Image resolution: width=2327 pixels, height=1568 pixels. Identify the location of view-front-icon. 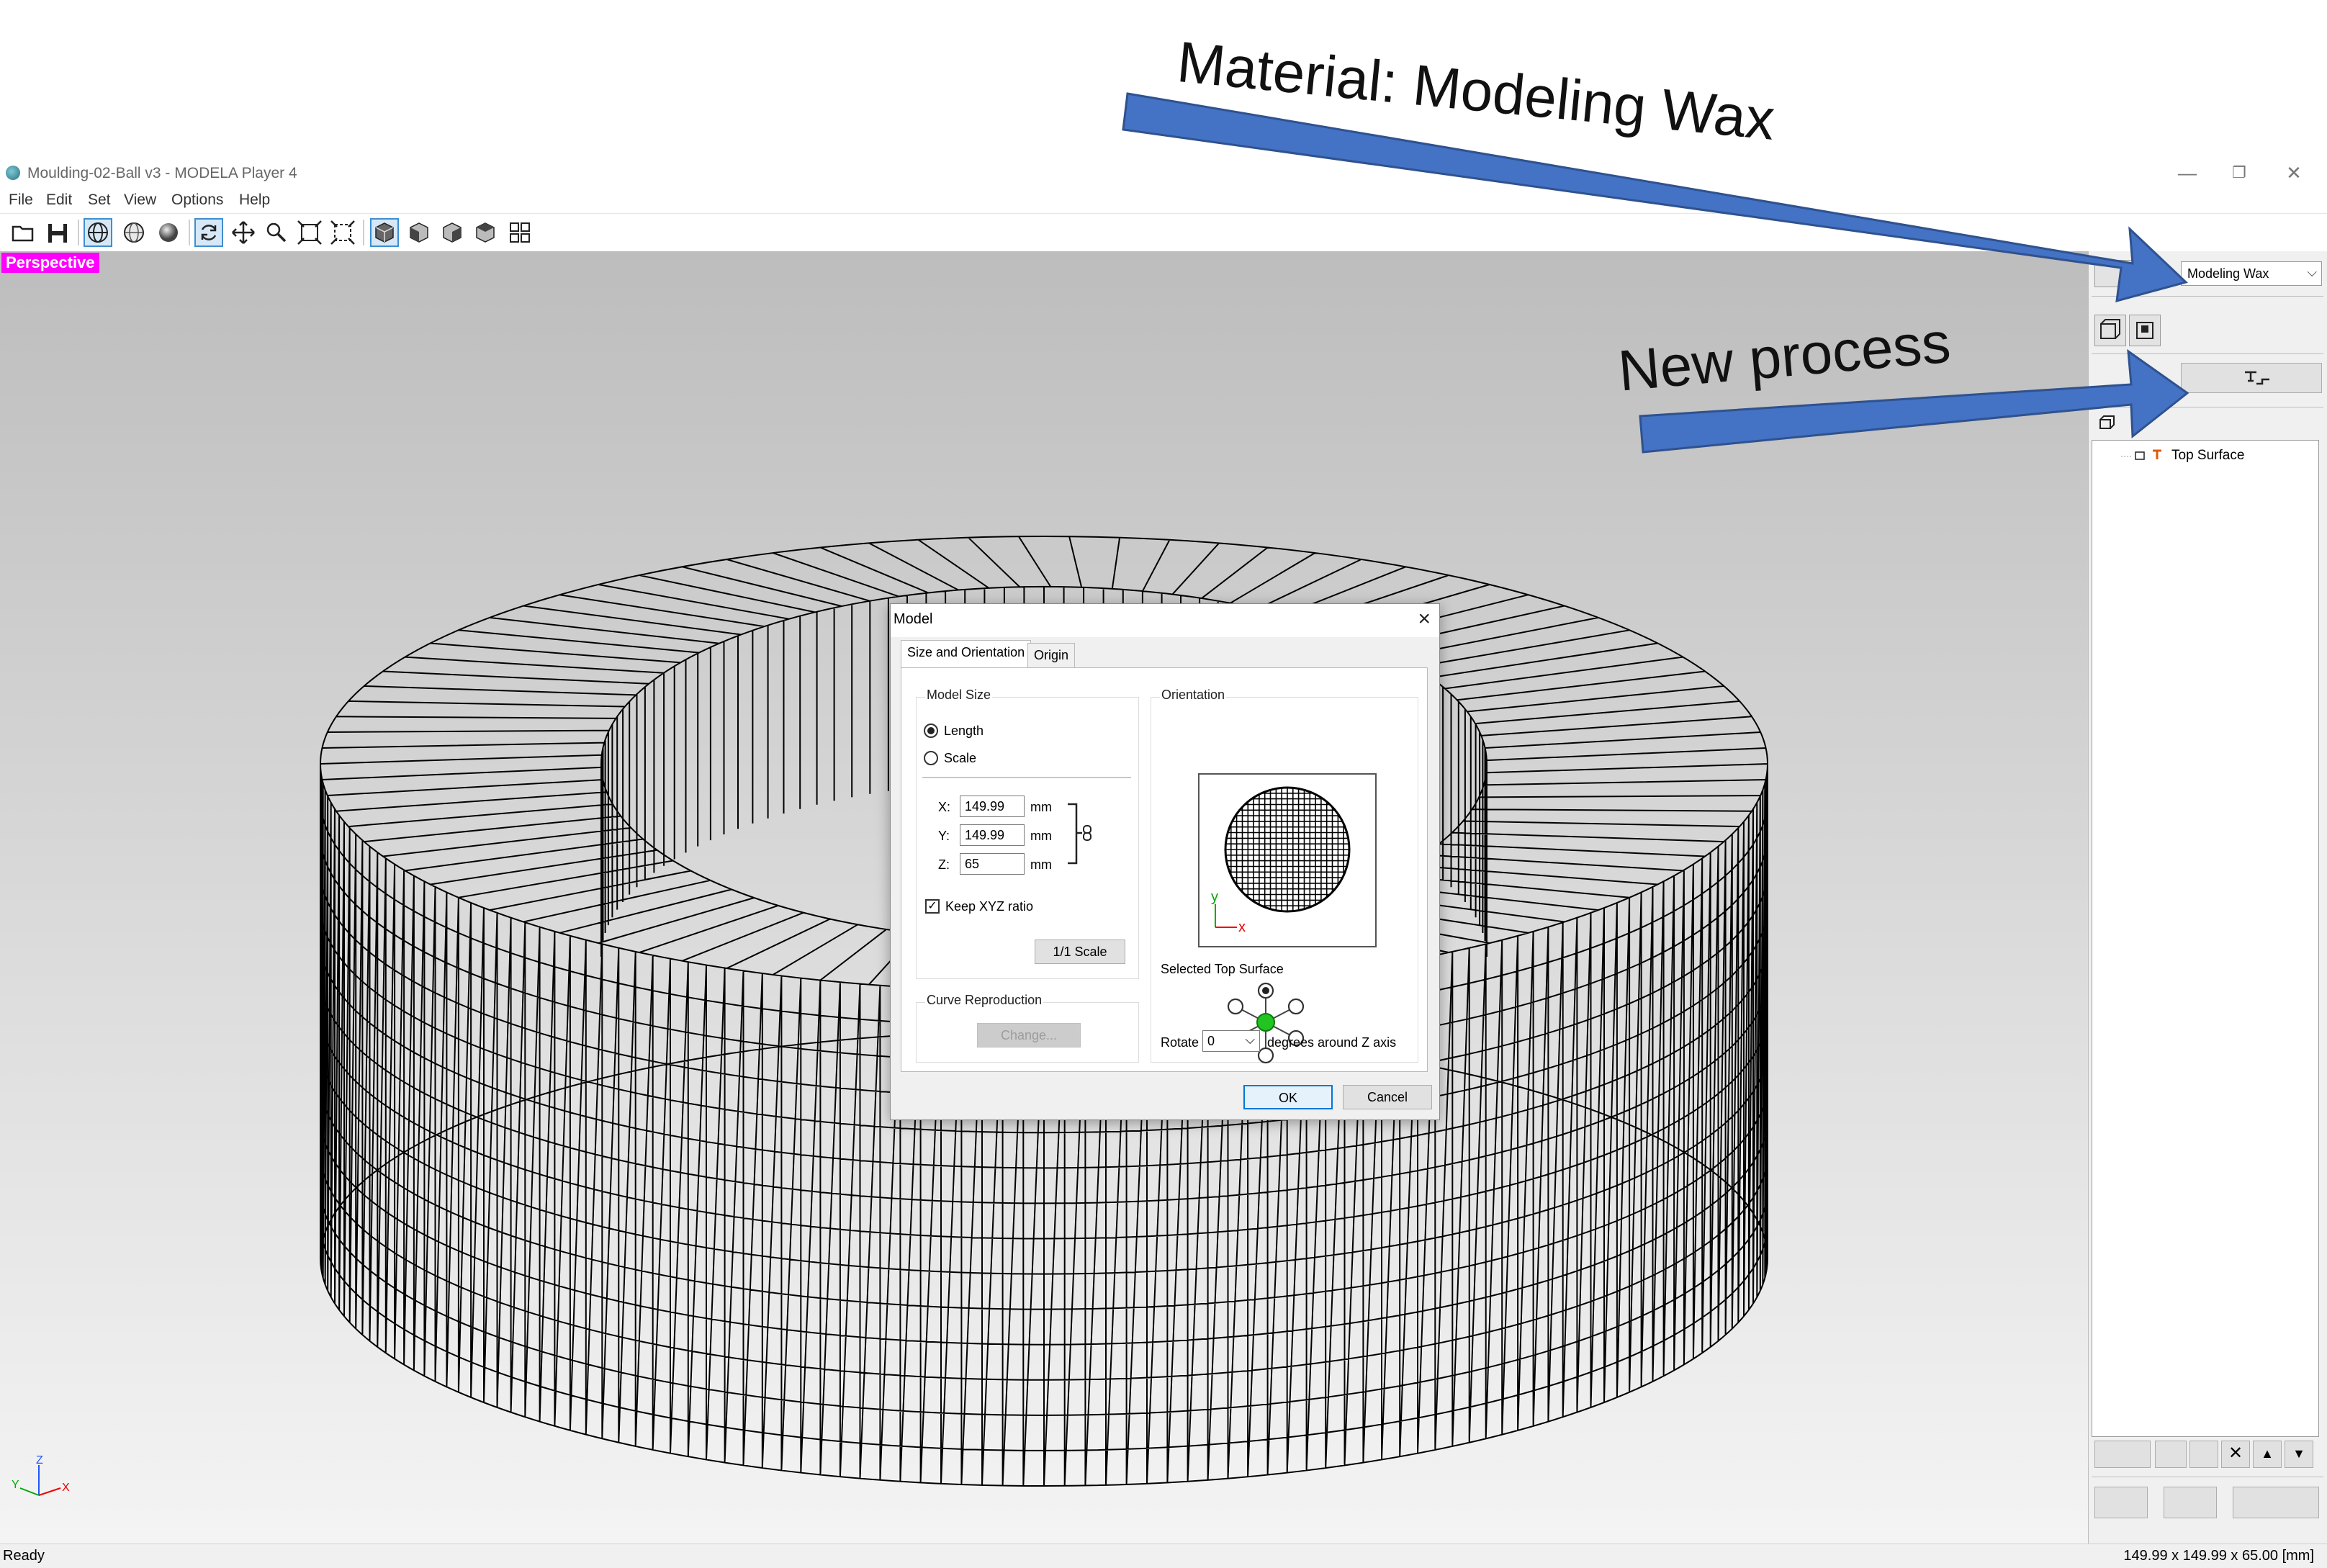
(419, 232).